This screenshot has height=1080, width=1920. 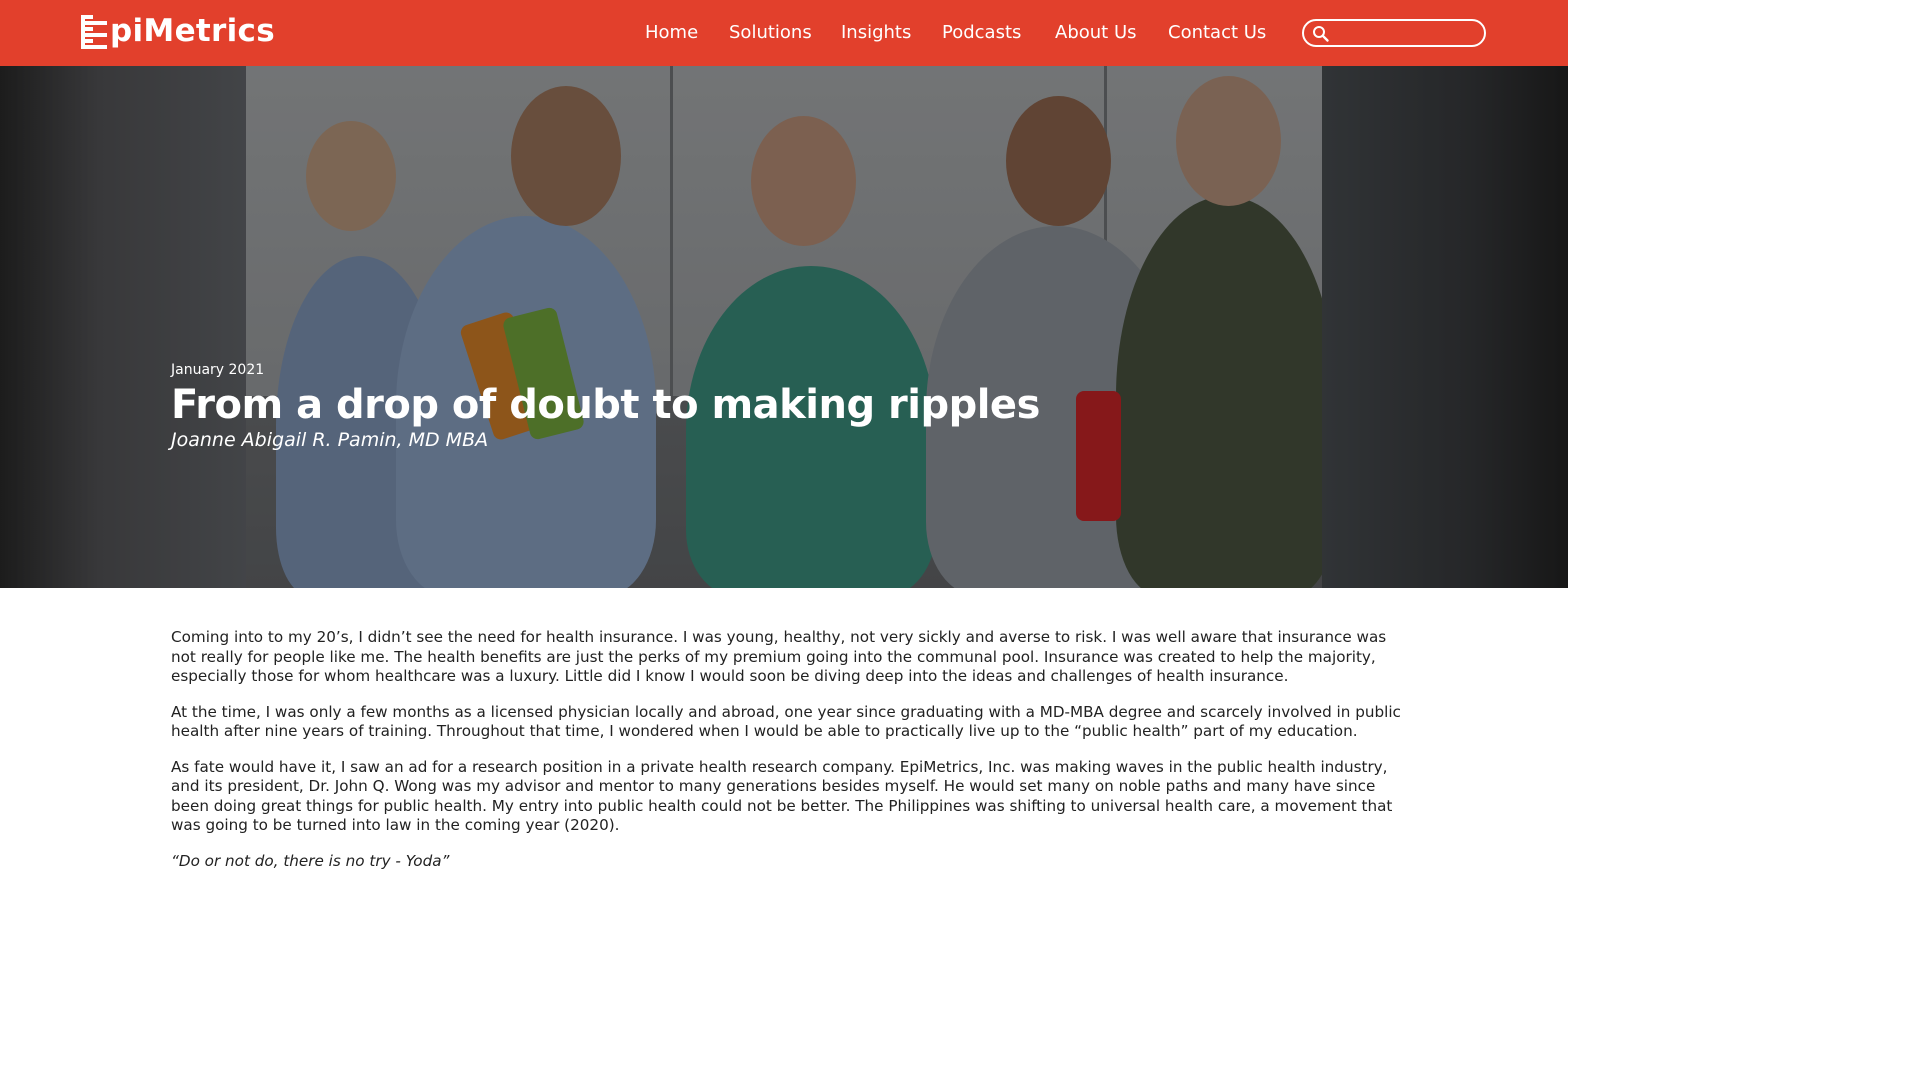 What do you see at coordinates (876, 33) in the screenshot?
I see `nav-insights: Insights` at bounding box center [876, 33].